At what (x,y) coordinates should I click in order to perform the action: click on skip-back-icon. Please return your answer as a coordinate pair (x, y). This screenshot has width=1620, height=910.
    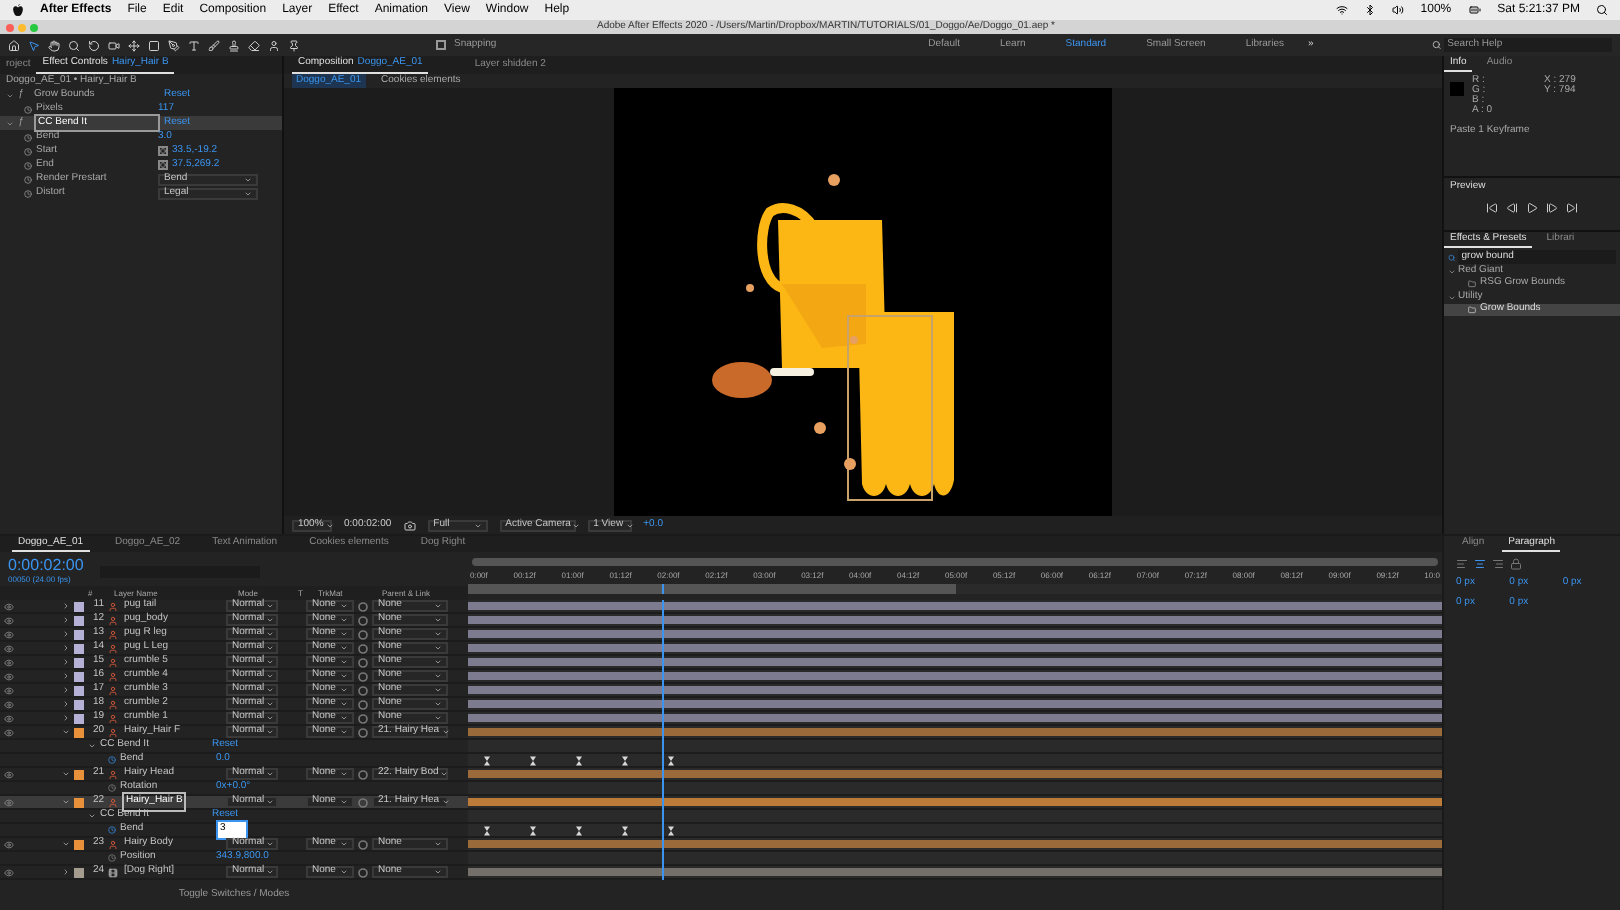
    Looking at the image, I should click on (1492, 208).